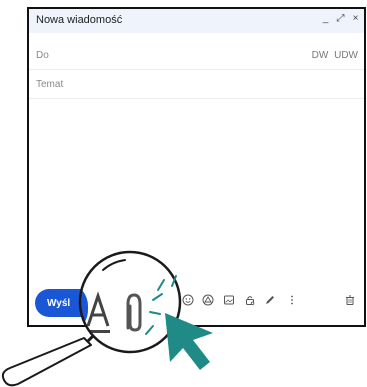 Image resolution: width=367 pixels, height=387 pixels. Describe the element at coordinates (355, 18) in the screenshot. I see `close-button: ×` at that location.